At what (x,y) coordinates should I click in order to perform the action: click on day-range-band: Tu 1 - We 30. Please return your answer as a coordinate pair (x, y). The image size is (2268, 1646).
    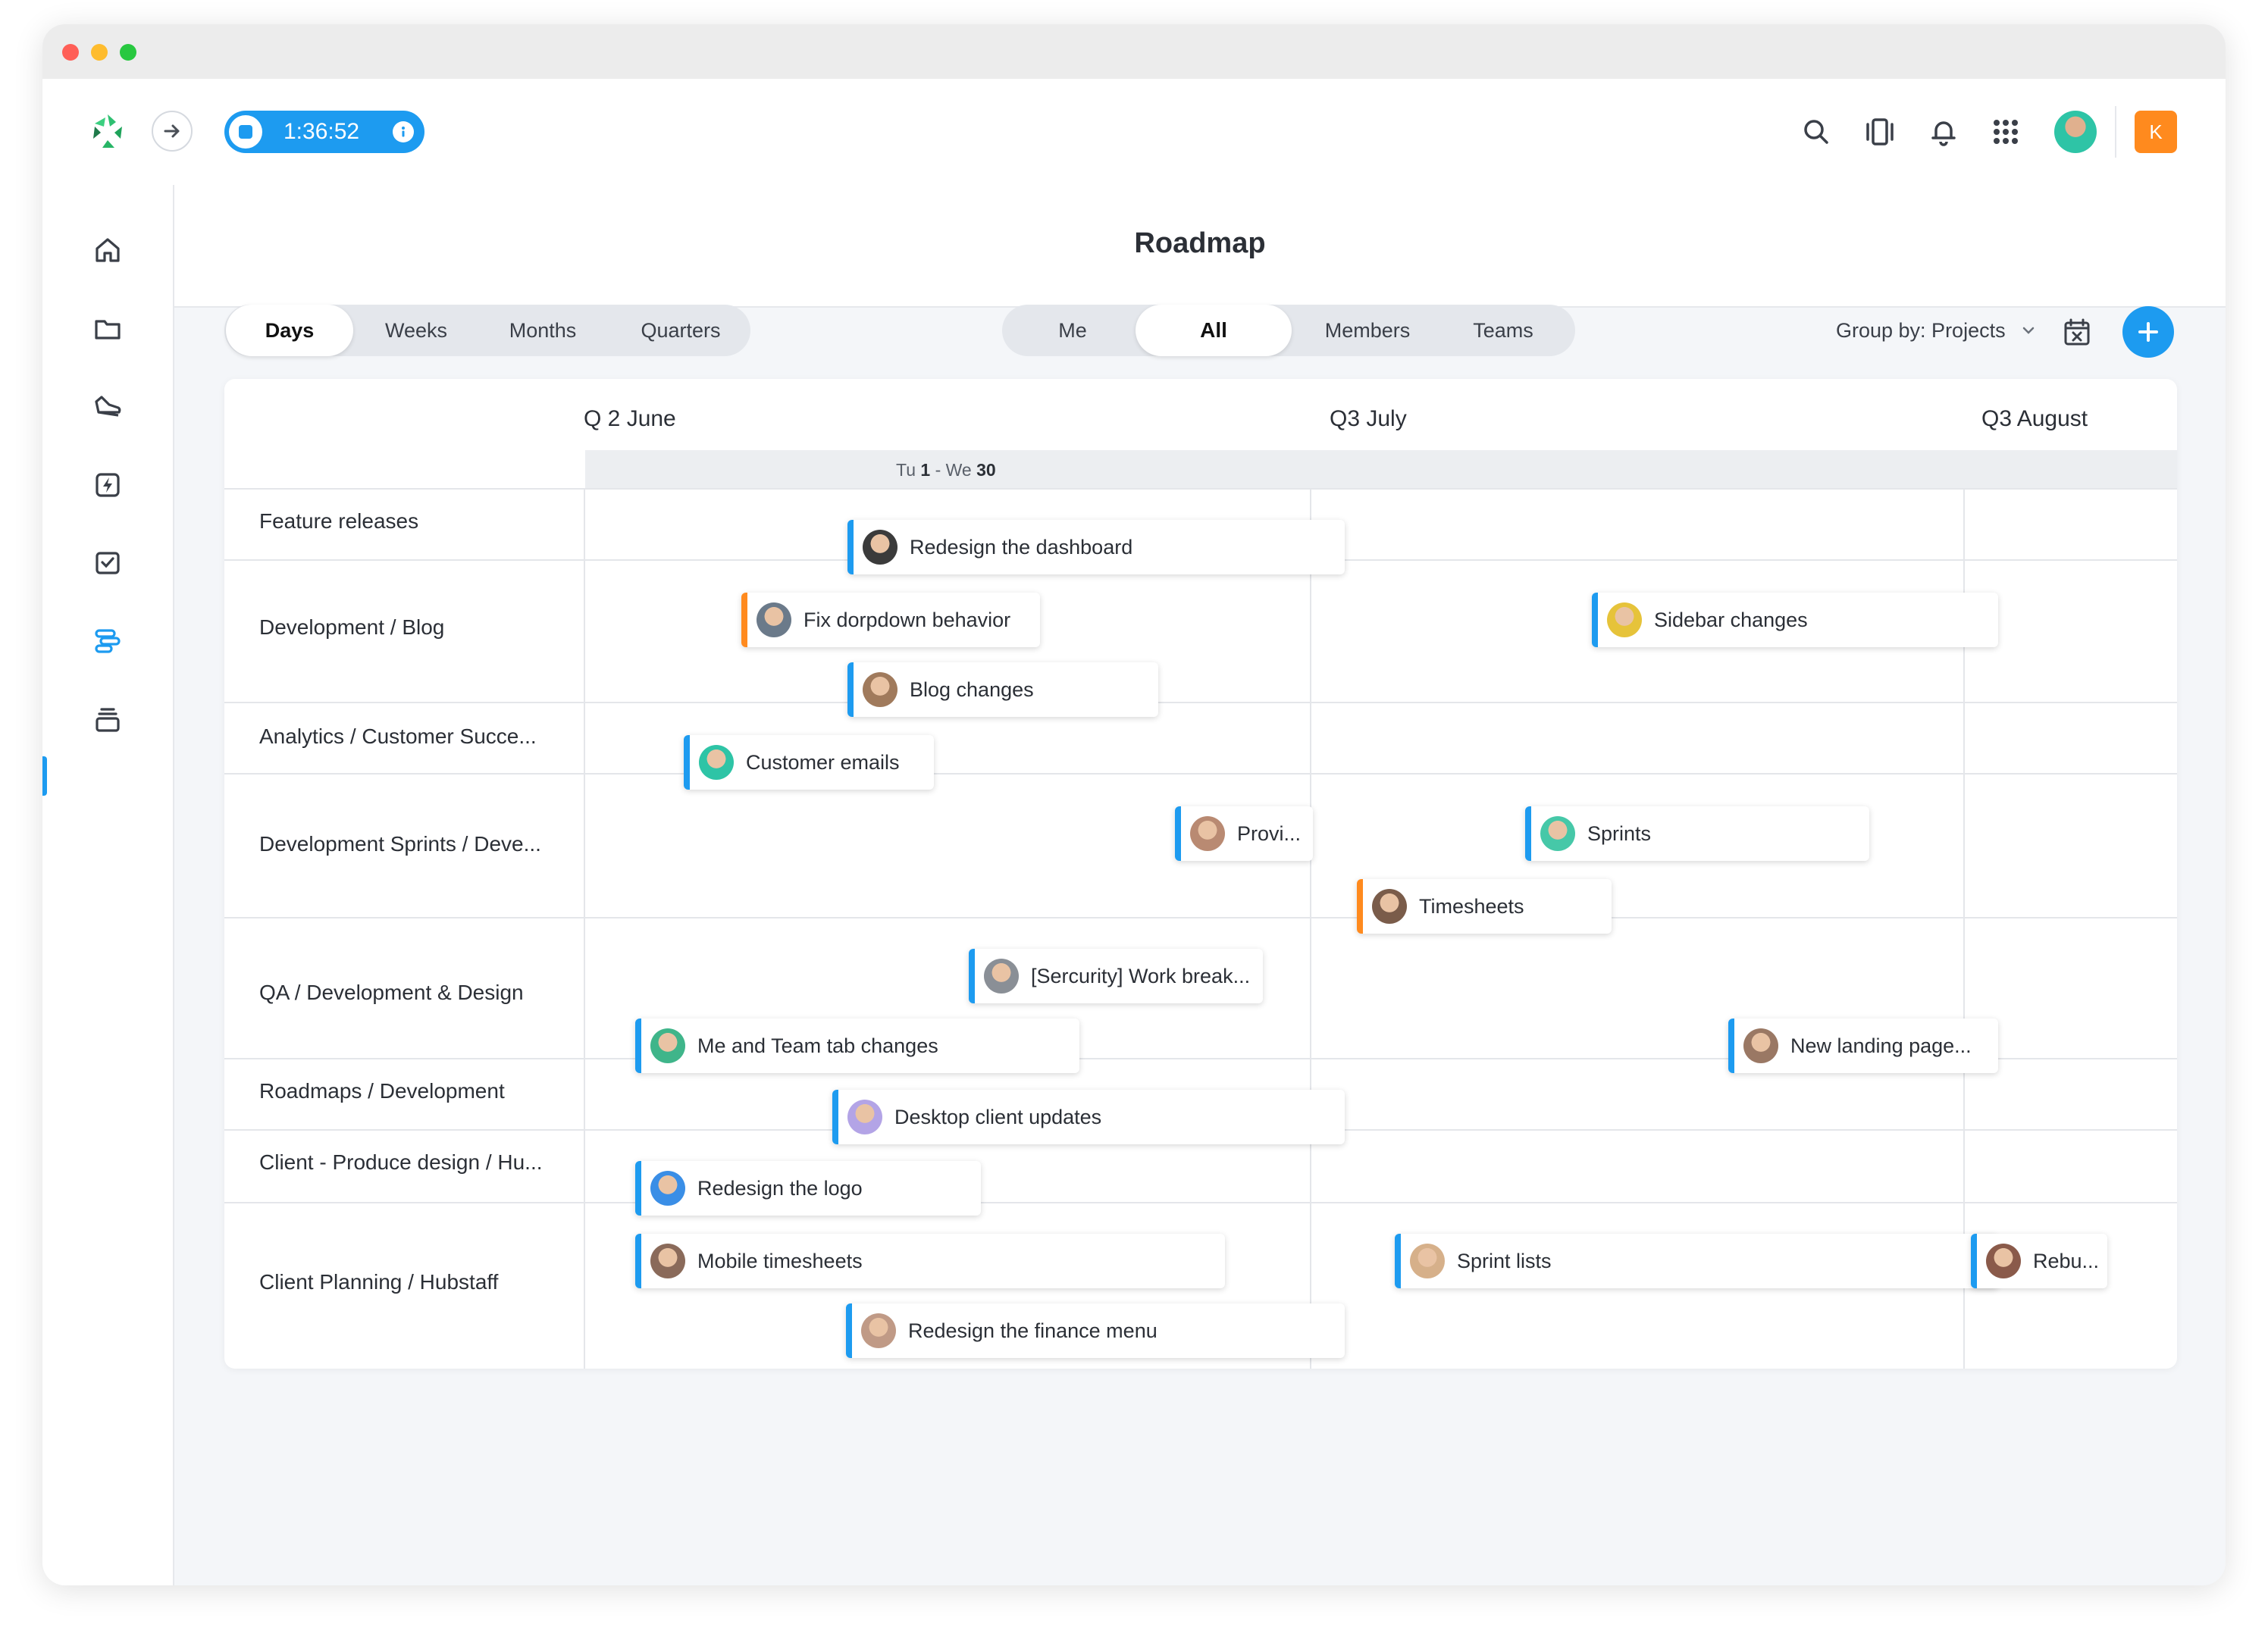
    Looking at the image, I should click on (1381, 470).